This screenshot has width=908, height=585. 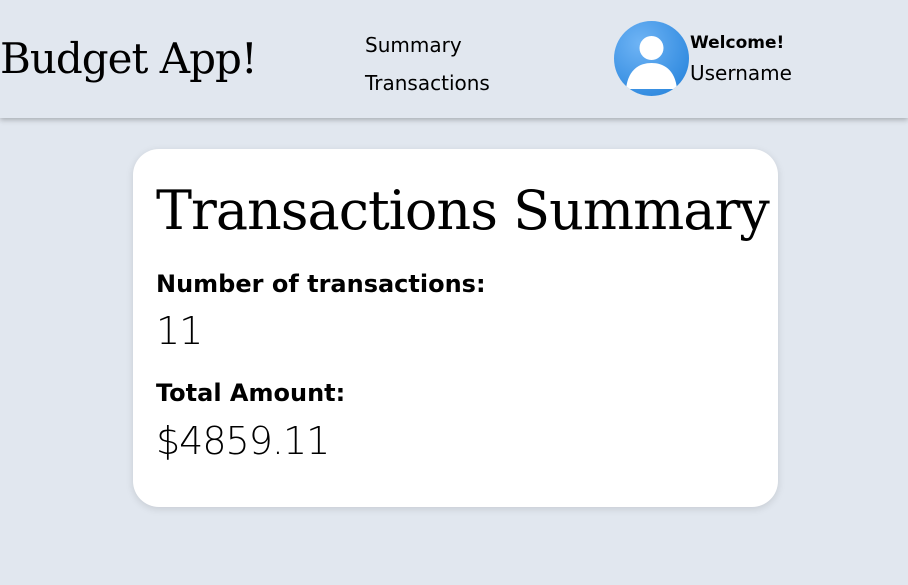 What do you see at coordinates (427, 83) in the screenshot?
I see `nav-transactions-link: Transactions` at bounding box center [427, 83].